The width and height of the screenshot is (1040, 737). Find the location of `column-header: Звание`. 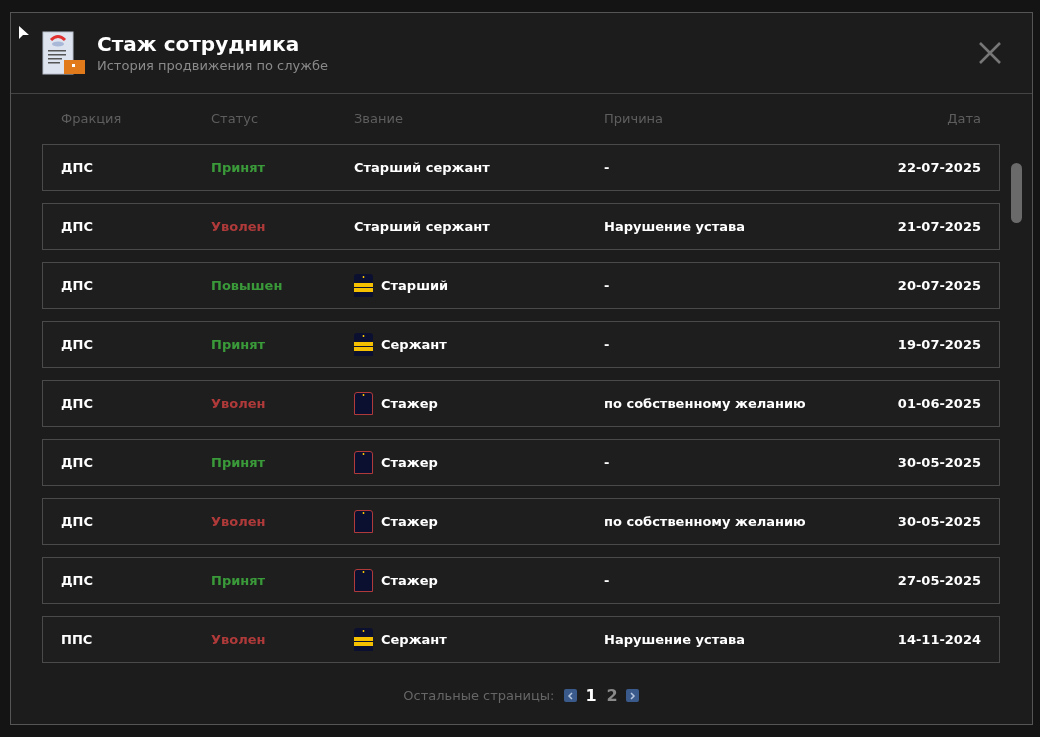

column-header: Звание is located at coordinates (379, 119).